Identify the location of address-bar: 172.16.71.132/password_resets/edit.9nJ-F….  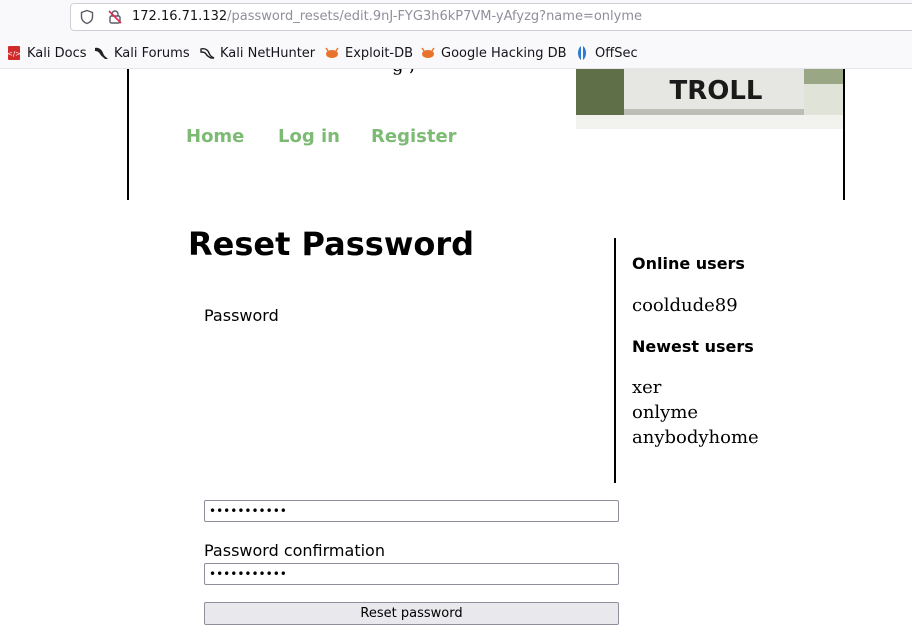
(491, 17).